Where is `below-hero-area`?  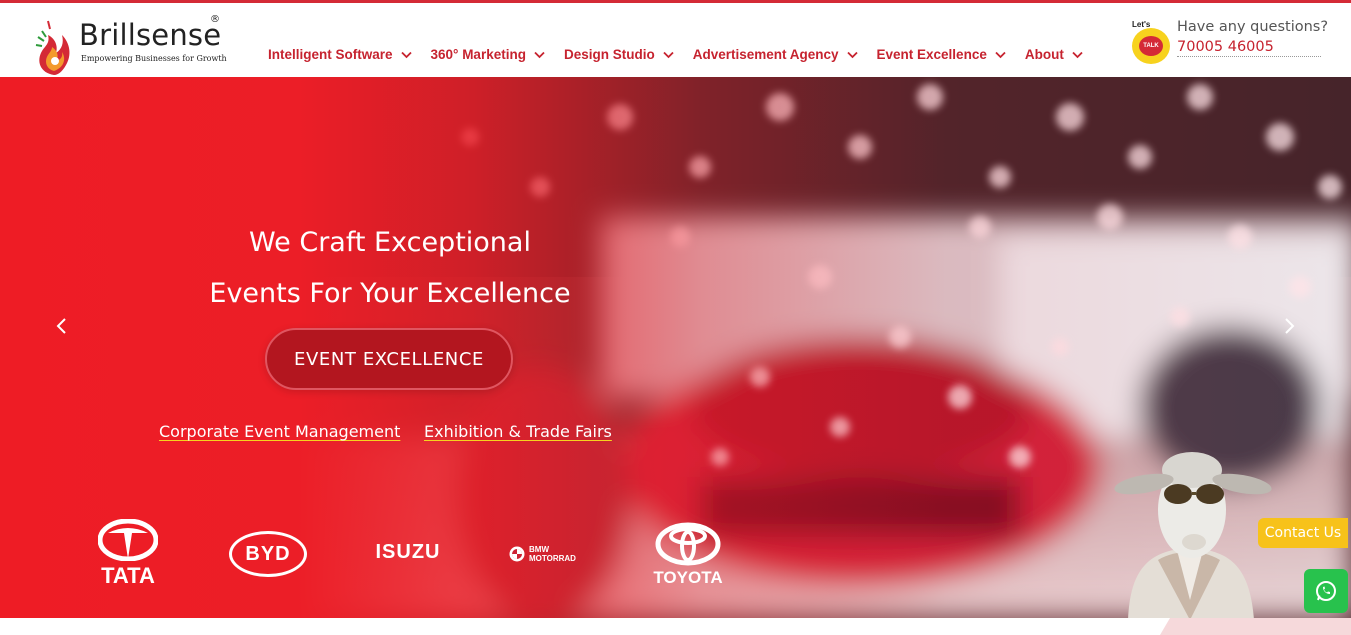 below-hero-area is located at coordinates (675, 626).